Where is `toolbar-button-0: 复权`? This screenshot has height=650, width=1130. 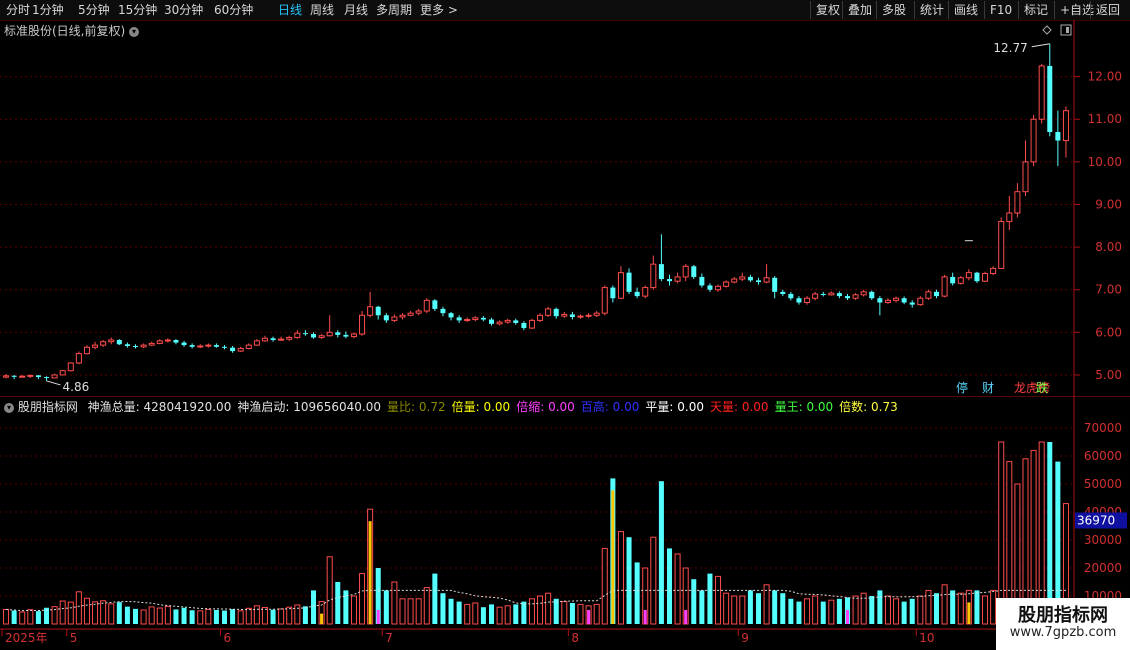
toolbar-button-0: 复权 is located at coordinates (827, 10).